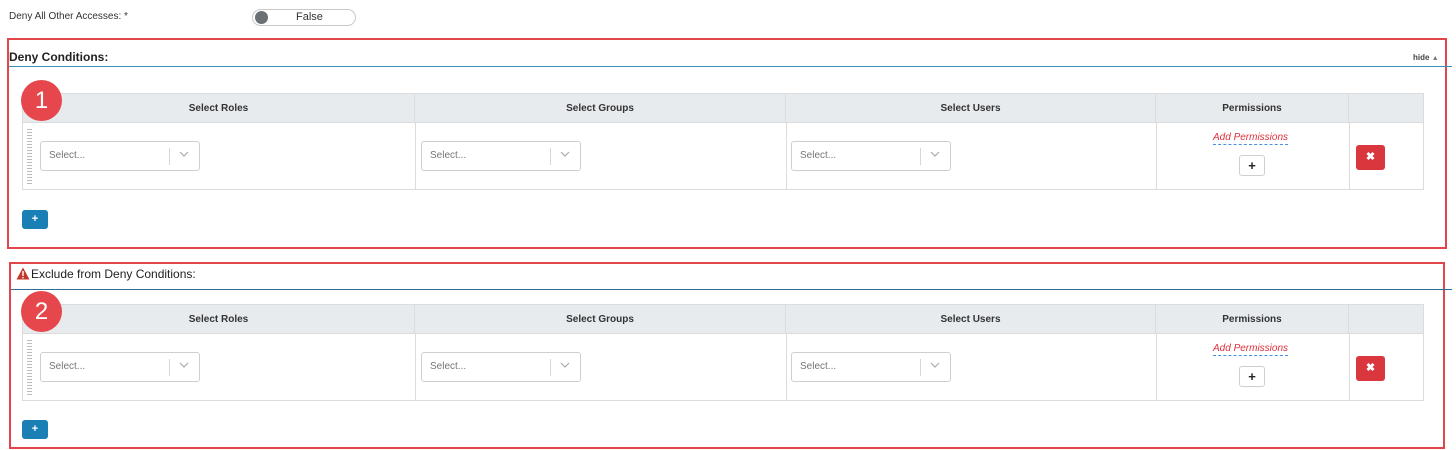  I want to click on deny-all-label: Deny All Other Accesses: *, so click(68, 16).